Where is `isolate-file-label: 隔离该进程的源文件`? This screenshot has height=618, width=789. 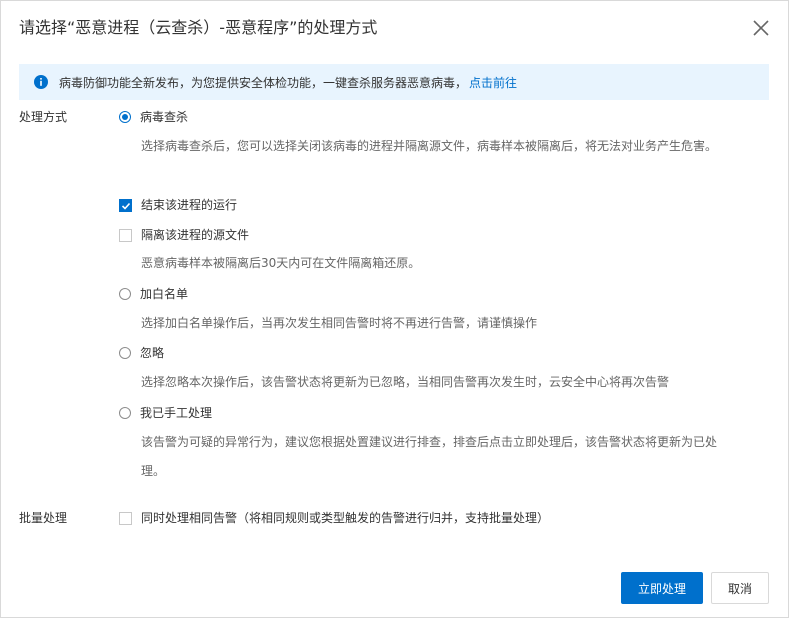
isolate-file-label: 隔离该进程的源文件 is located at coordinates (195, 235).